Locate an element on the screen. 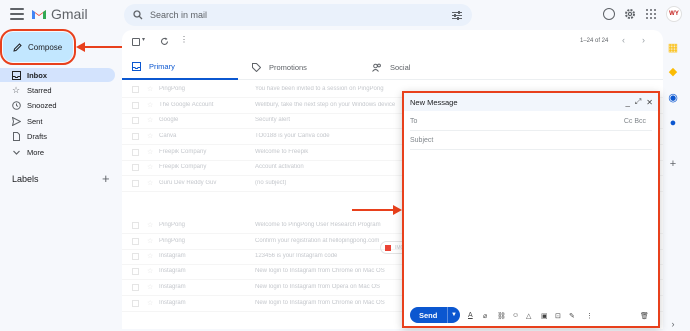  inbox-icon is located at coordinates (16, 75).